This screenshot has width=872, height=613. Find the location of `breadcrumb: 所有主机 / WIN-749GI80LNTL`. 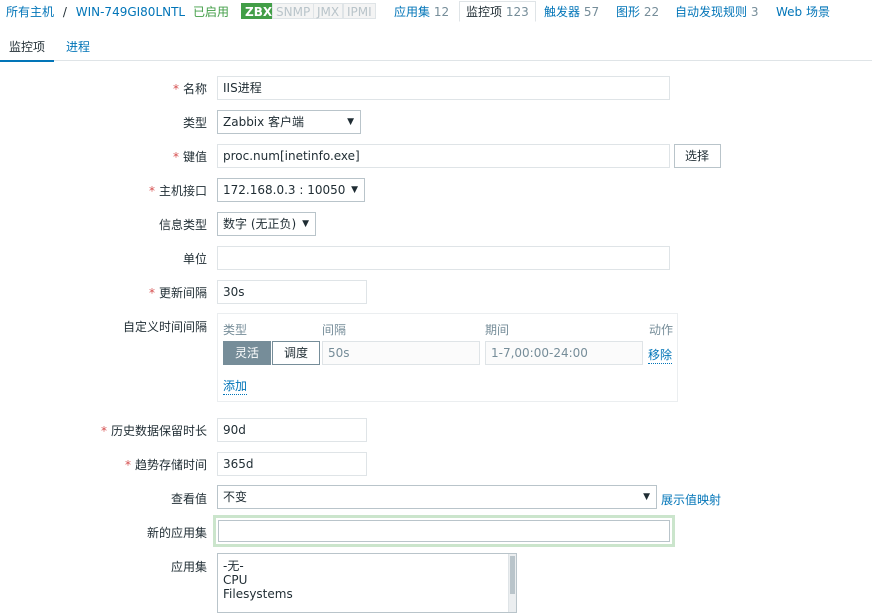

breadcrumb: 所有主机 / WIN-749GI80LNTL is located at coordinates (95, 11).